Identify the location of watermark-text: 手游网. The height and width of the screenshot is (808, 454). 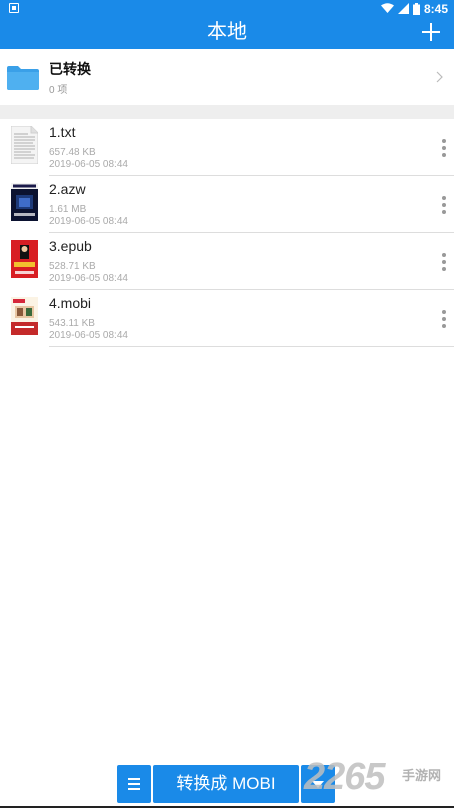
(422, 775).